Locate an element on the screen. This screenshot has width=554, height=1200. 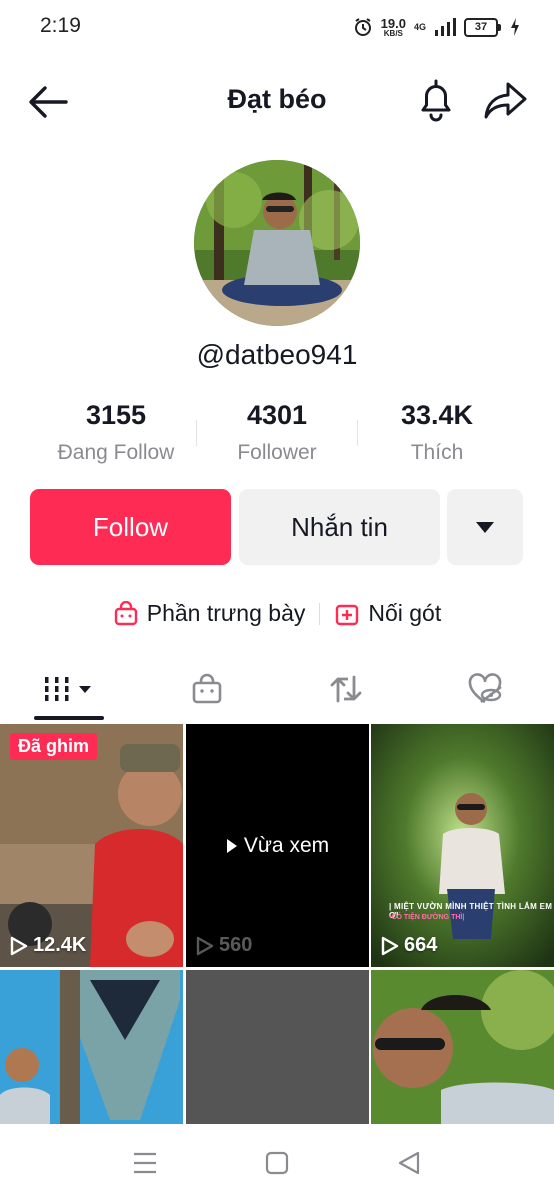
home-icon is located at coordinates (277, 1163).